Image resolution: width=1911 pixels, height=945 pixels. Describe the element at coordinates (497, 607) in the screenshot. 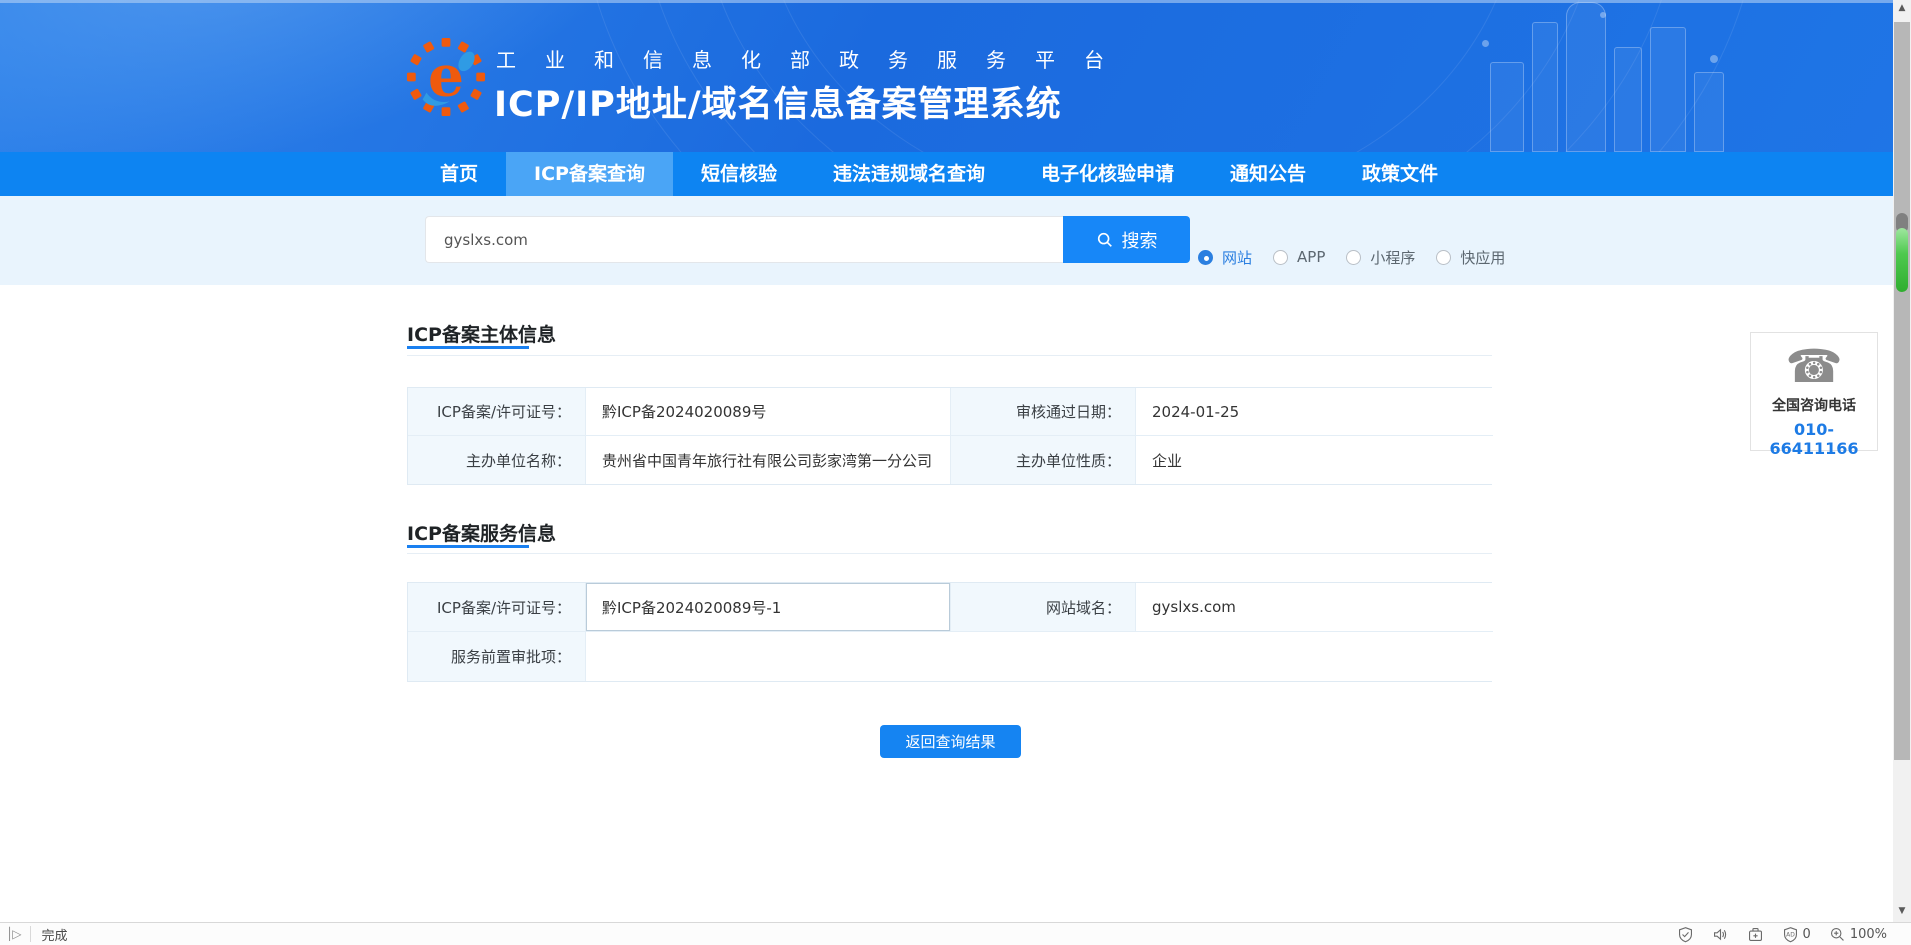

I see `service-license-label: ICP备案/许可证号：` at that location.